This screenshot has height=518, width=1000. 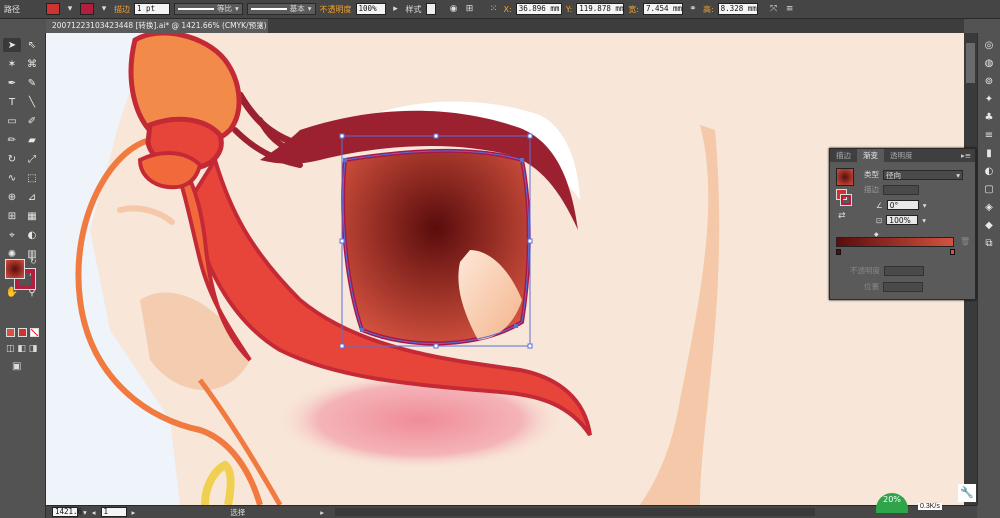 What do you see at coordinates (902, 205) in the screenshot?
I see `angle-field: 0°` at bounding box center [902, 205].